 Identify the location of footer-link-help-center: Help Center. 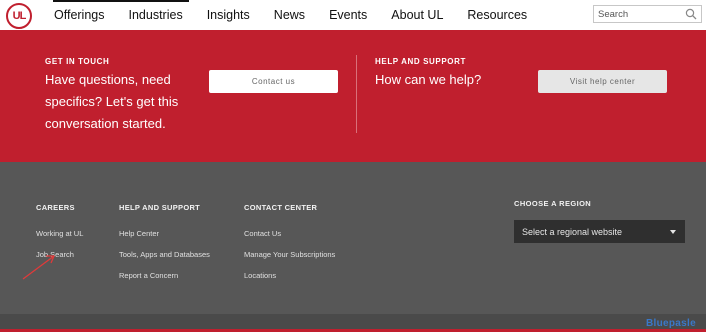
(164, 233).